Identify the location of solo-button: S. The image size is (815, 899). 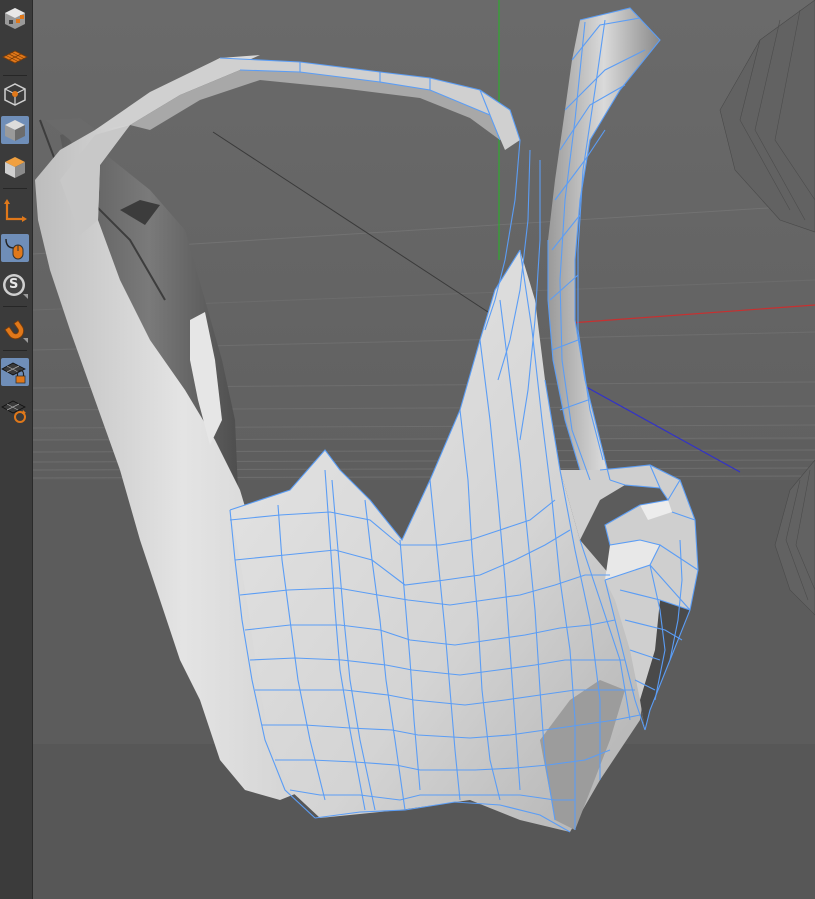
(15, 286).